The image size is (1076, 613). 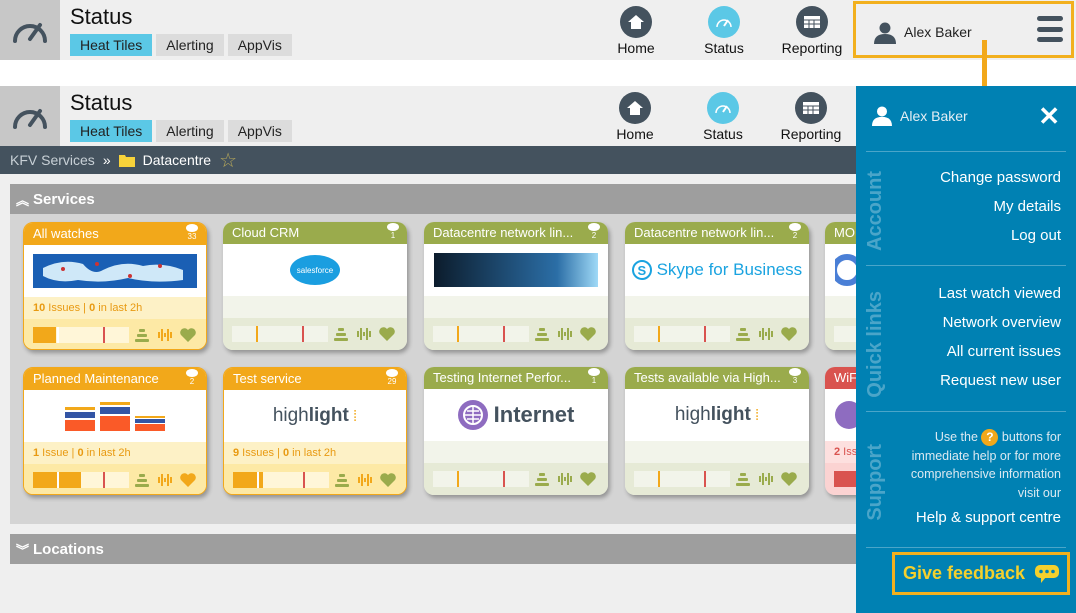 I want to click on user-menu-highlight: Alex Baker, so click(x=963, y=29).